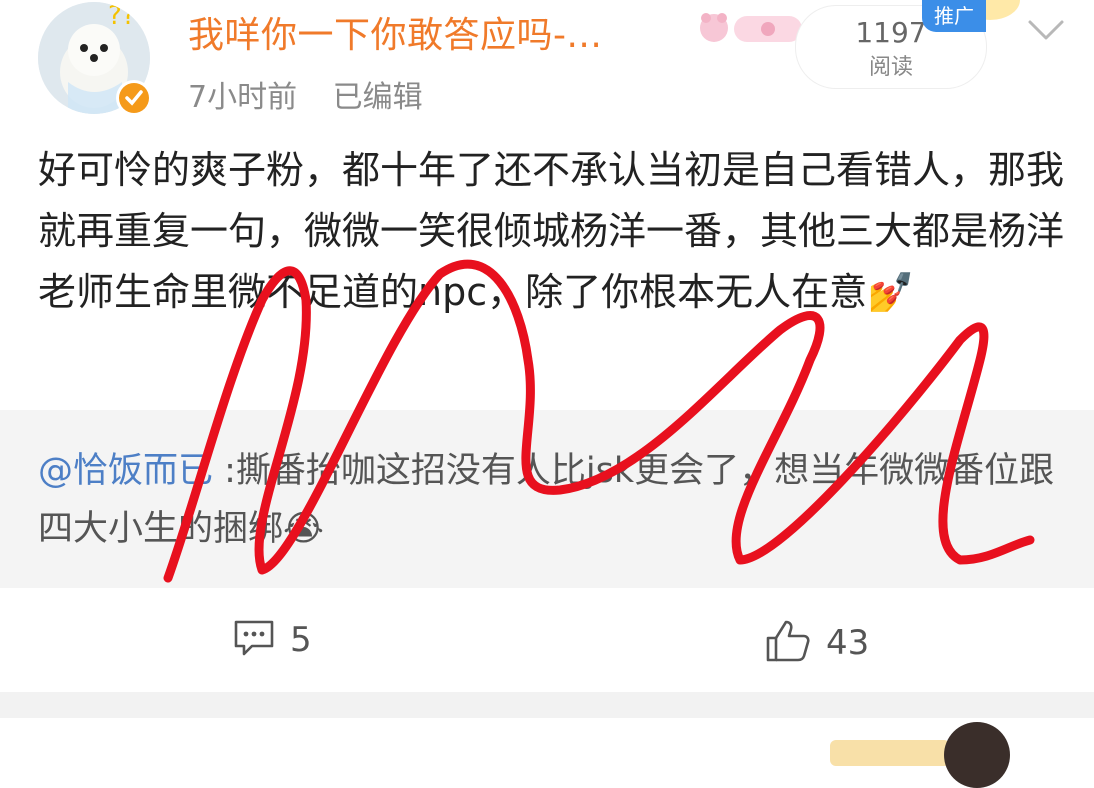 This screenshot has width=1094, height=788. I want to click on next-post-preview, so click(547, 753).